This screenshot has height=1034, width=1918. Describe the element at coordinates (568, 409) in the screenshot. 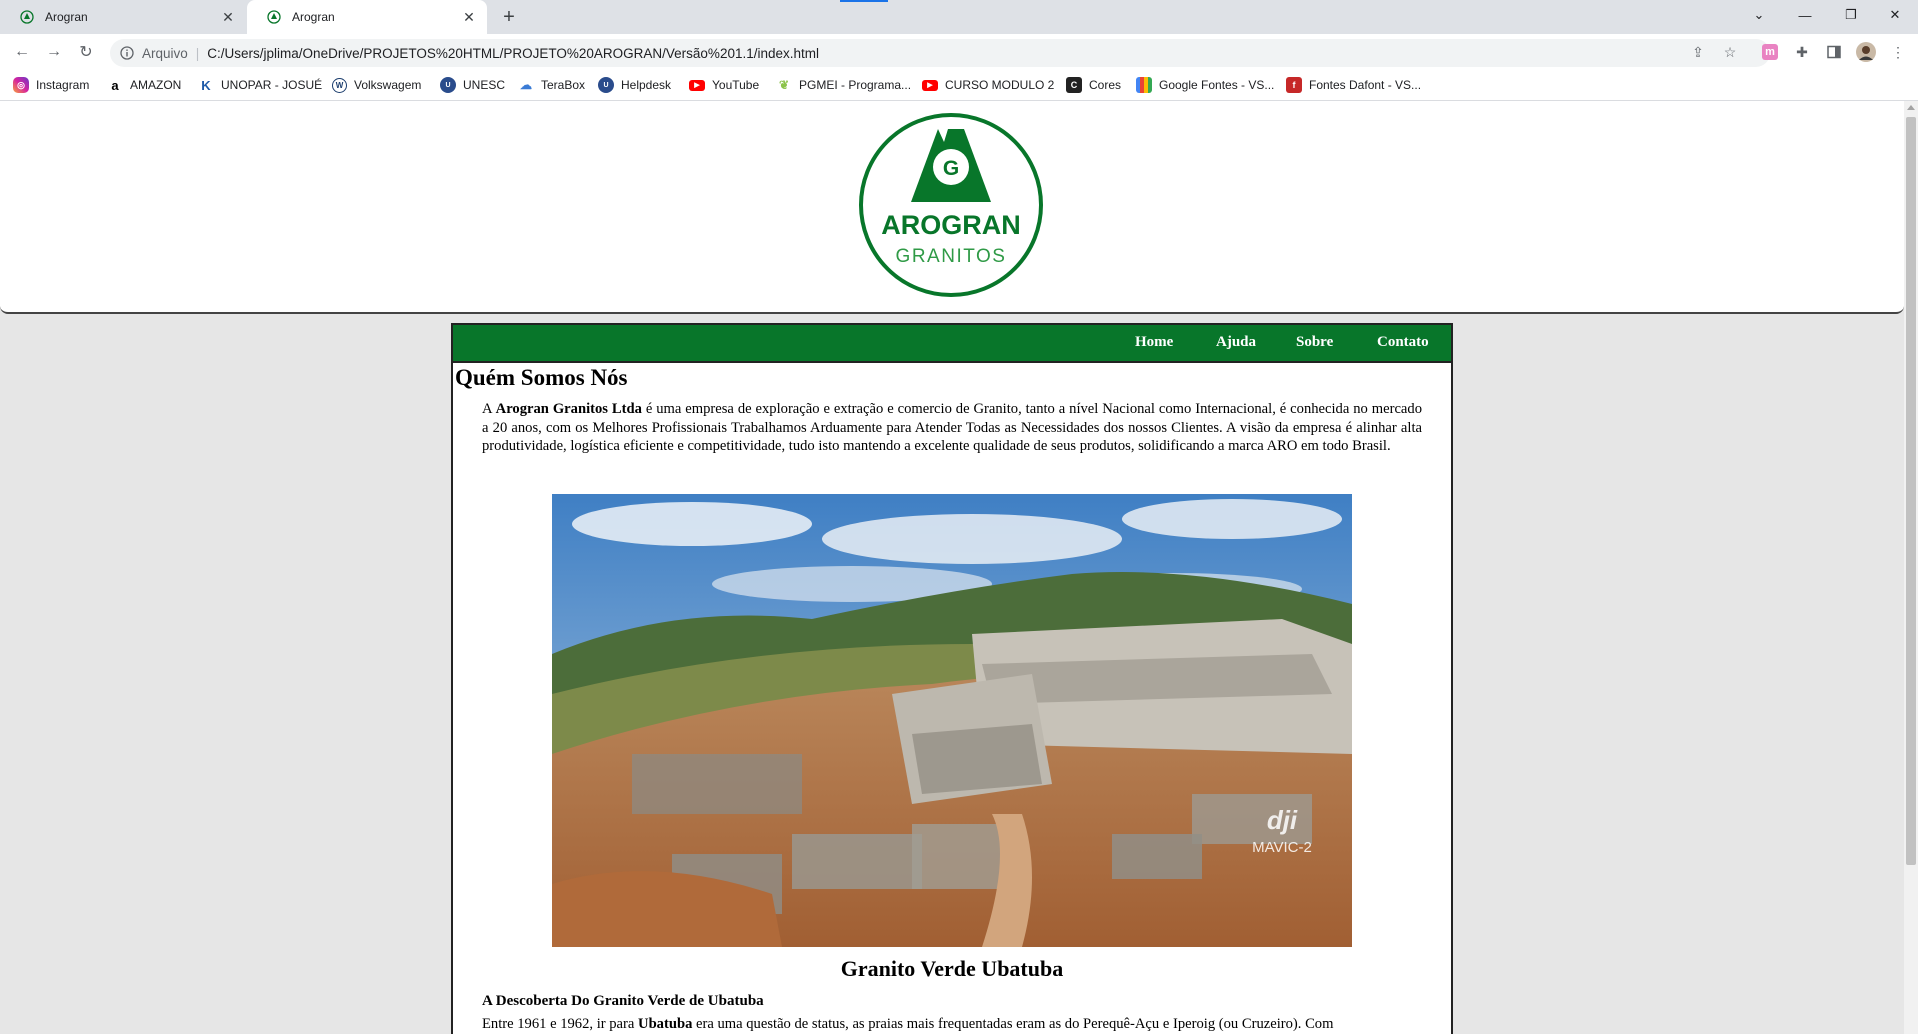

I see `company-name: Arogran Granitos Ltda` at that location.